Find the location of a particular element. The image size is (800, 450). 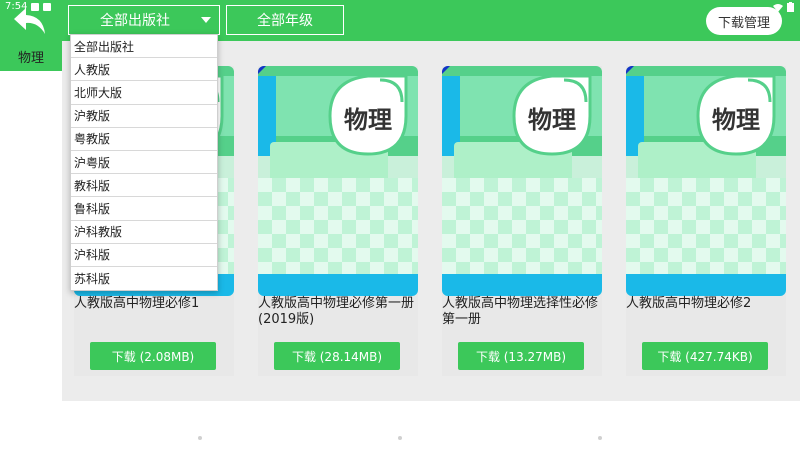

dropdown-option-yuejiao: 粤教版 is located at coordinates (144, 139).